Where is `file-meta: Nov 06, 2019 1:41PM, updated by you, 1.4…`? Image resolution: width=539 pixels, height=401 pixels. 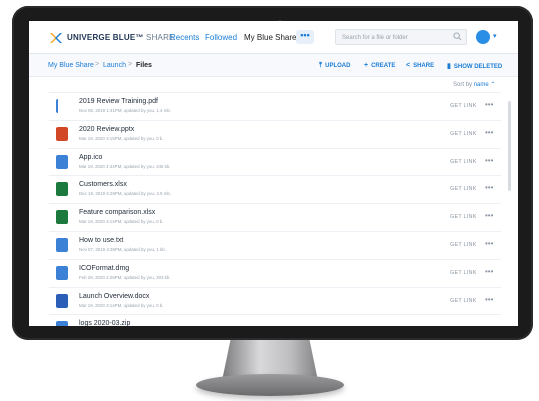 file-meta: Nov 06, 2019 1:41PM, updated by you, 1.4… is located at coordinates (125, 110).